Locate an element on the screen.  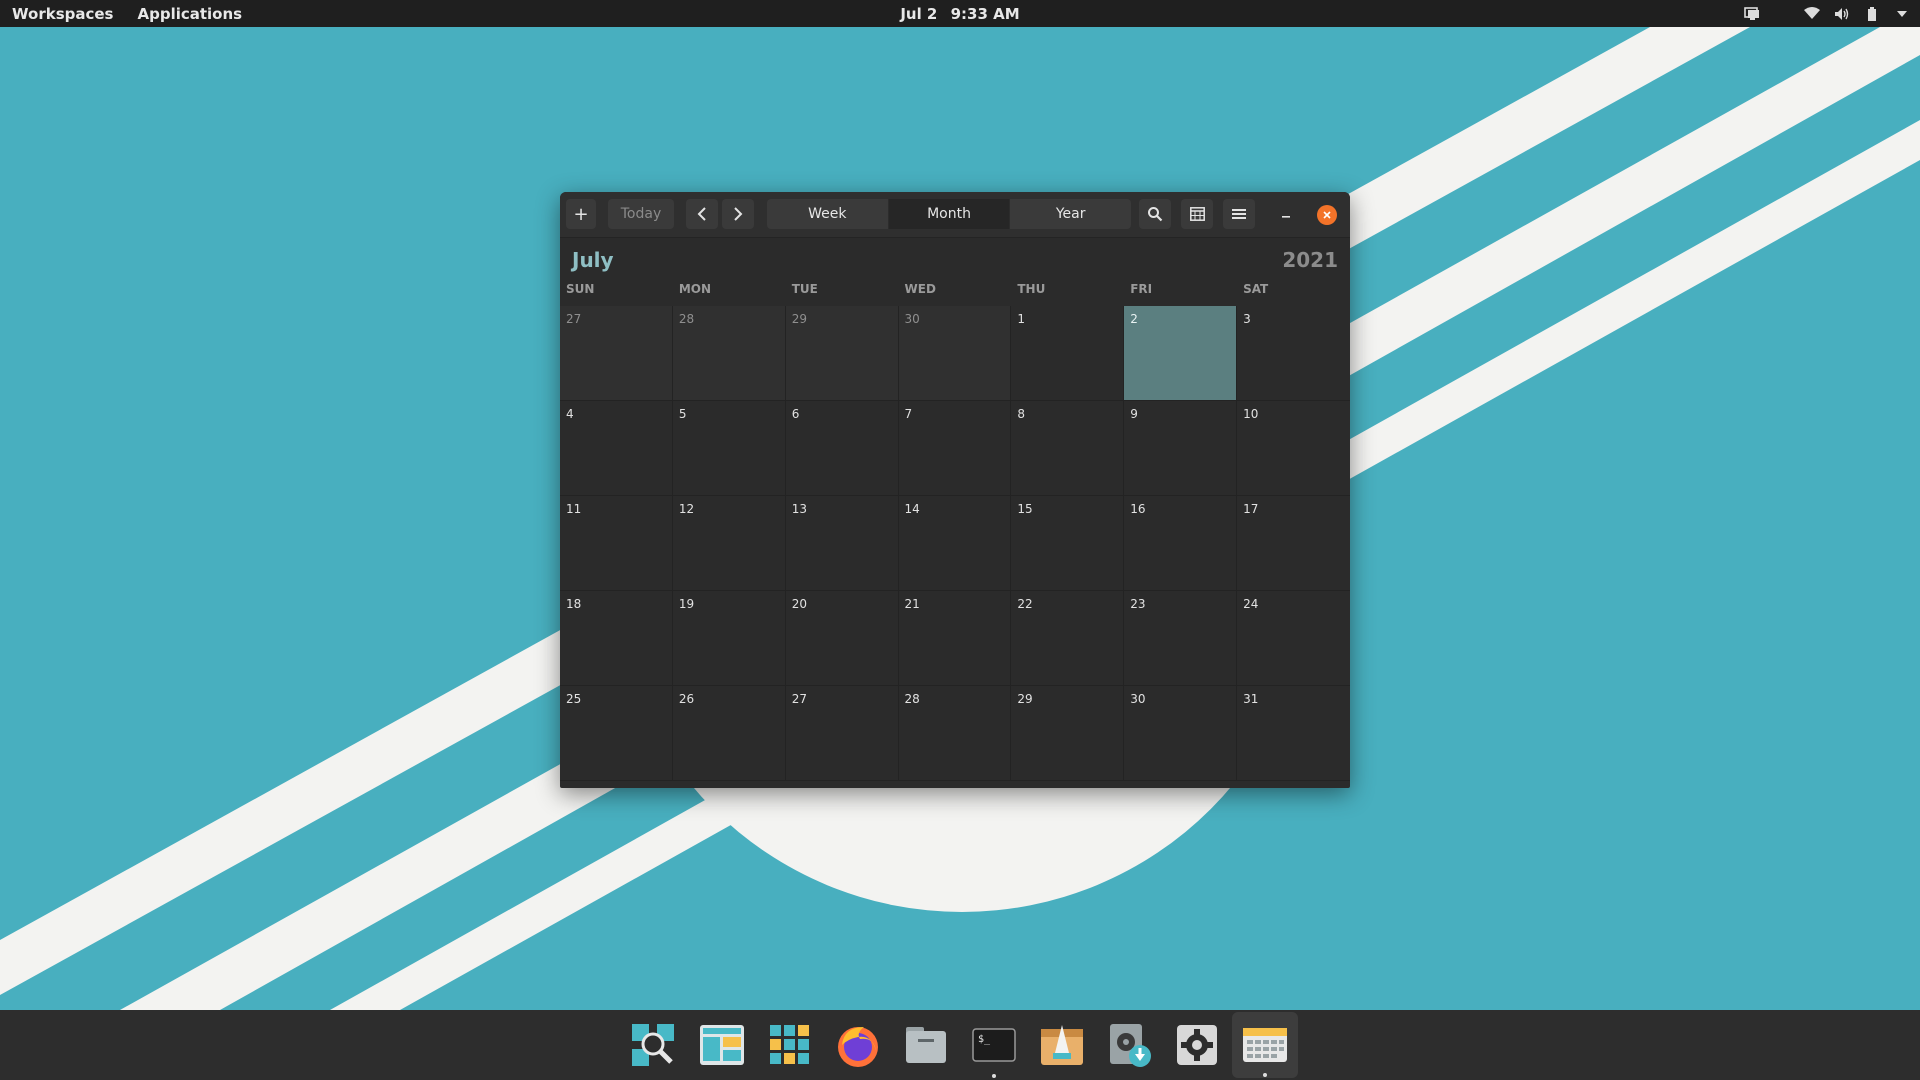
day-cell: 8 is located at coordinates (1068, 448).